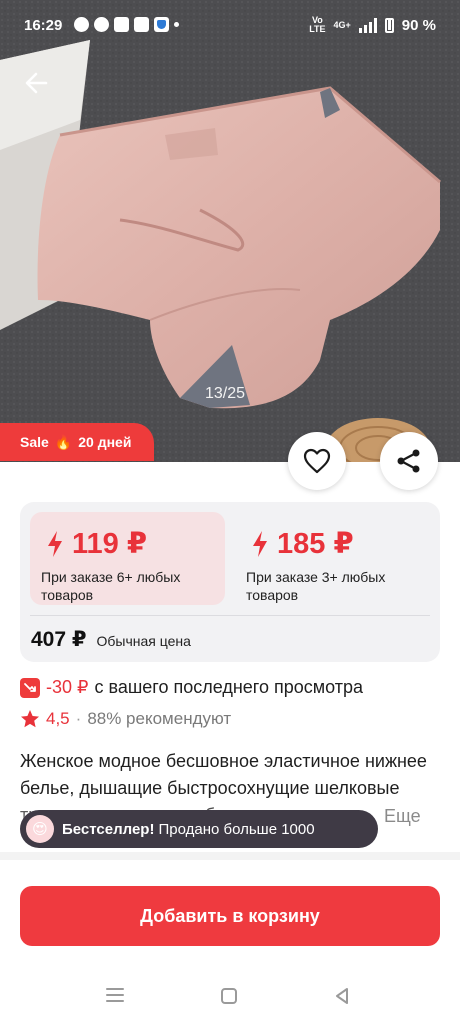 The width and height of the screenshot is (460, 1024). I want to click on price-tier-6plus: 119 ₽ При заказе 6+ любых товаров, so click(127, 558).